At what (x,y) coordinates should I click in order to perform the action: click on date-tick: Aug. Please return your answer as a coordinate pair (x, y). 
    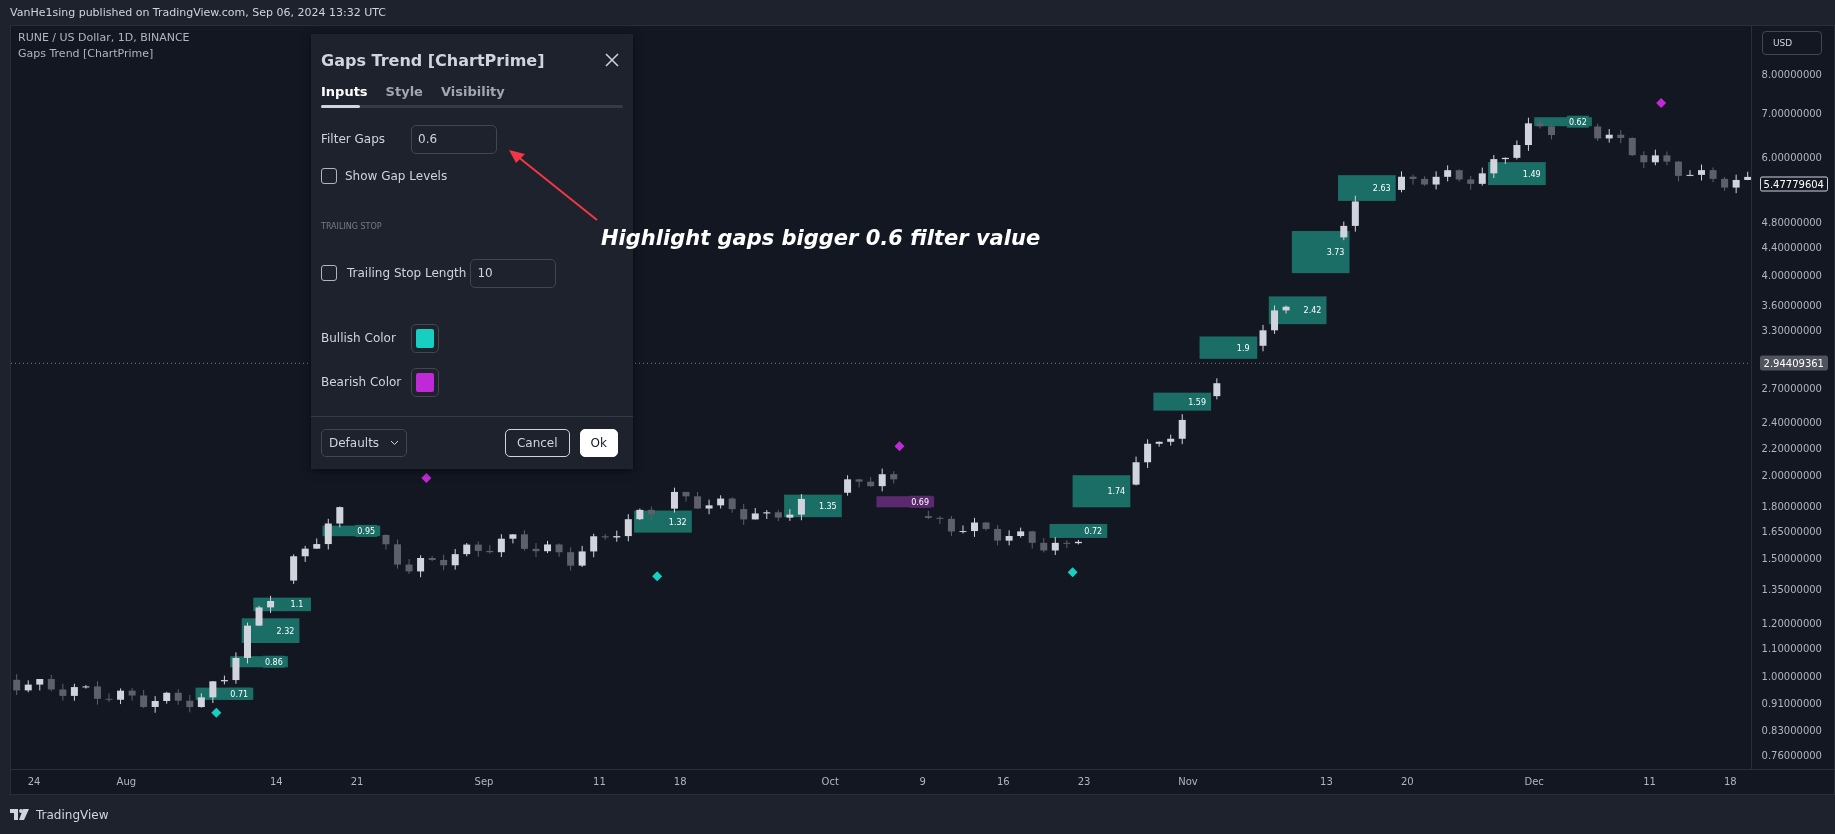
    Looking at the image, I should click on (126, 781).